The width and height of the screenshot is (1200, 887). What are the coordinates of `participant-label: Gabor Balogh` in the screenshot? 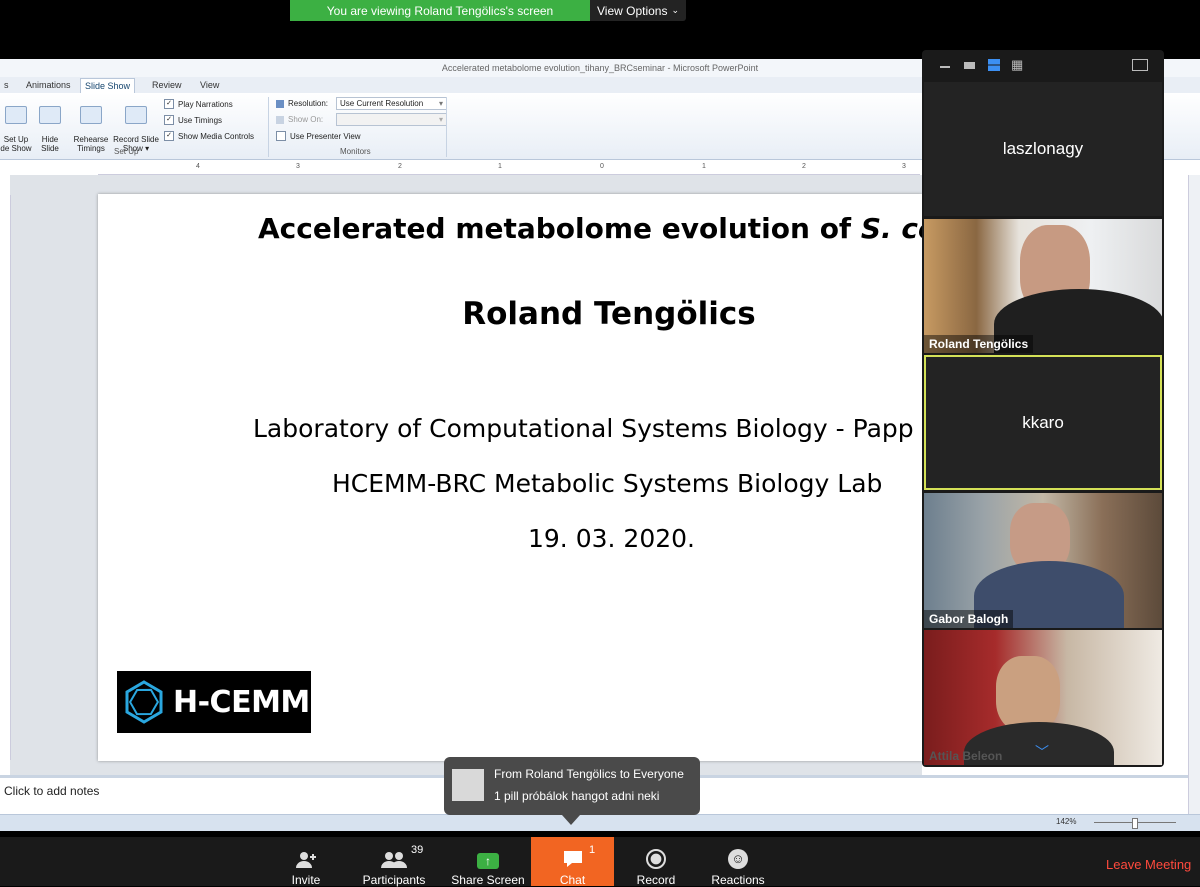 It's located at (969, 619).